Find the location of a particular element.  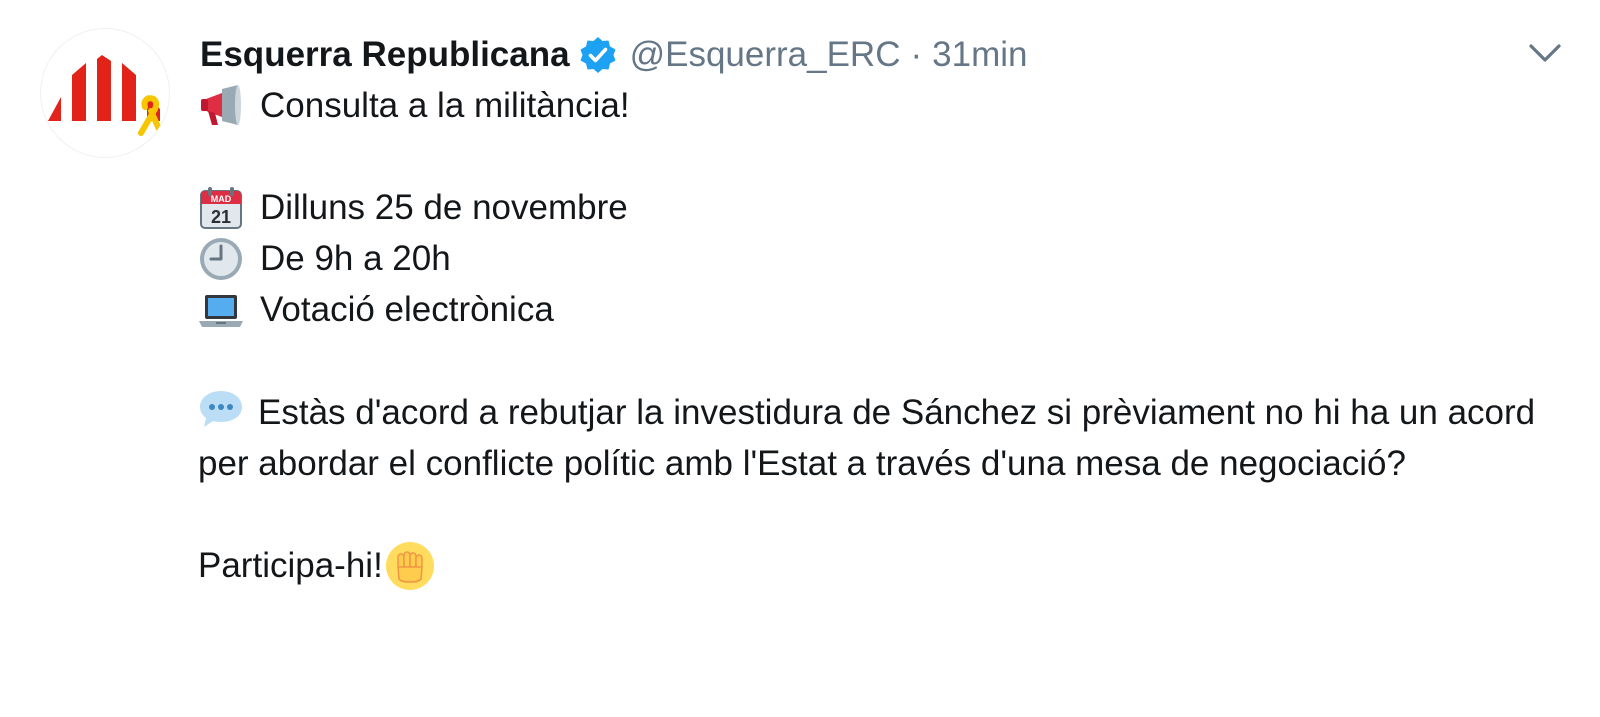

hours-text: De 9h a 20h is located at coordinates (355, 258).